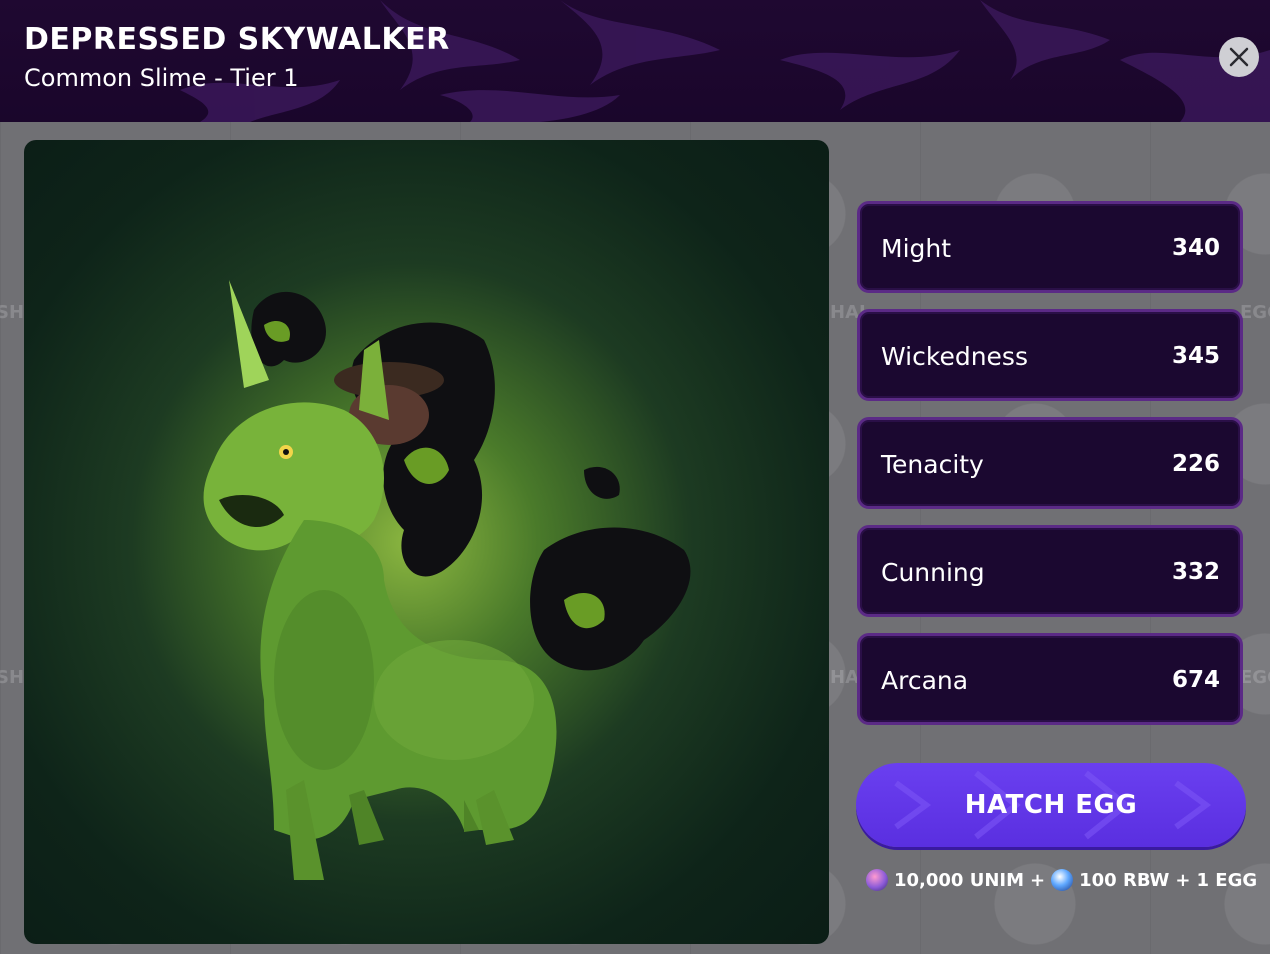 This screenshot has height=954, width=1270. I want to click on header-swirl-decoration, so click(725, 61).